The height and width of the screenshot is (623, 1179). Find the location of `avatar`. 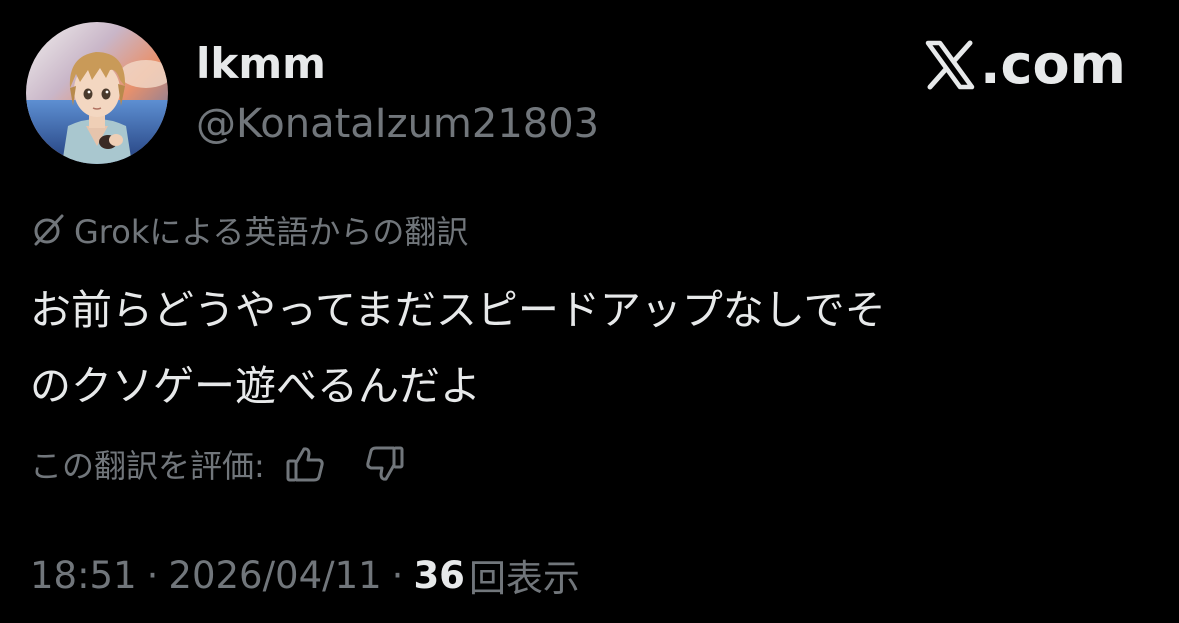

avatar is located at coordinates (97, 93).